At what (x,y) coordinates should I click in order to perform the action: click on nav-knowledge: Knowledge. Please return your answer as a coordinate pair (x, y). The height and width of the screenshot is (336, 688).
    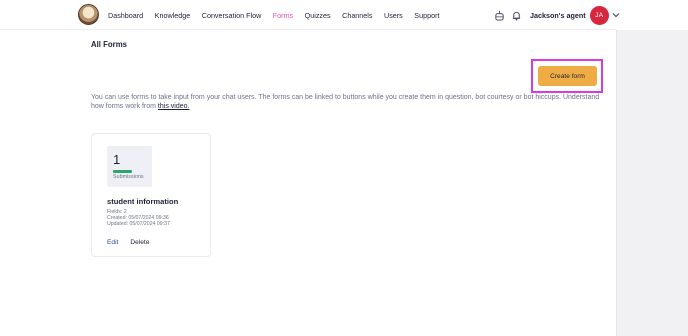
    Looking at the image, I should click on (173, 15).